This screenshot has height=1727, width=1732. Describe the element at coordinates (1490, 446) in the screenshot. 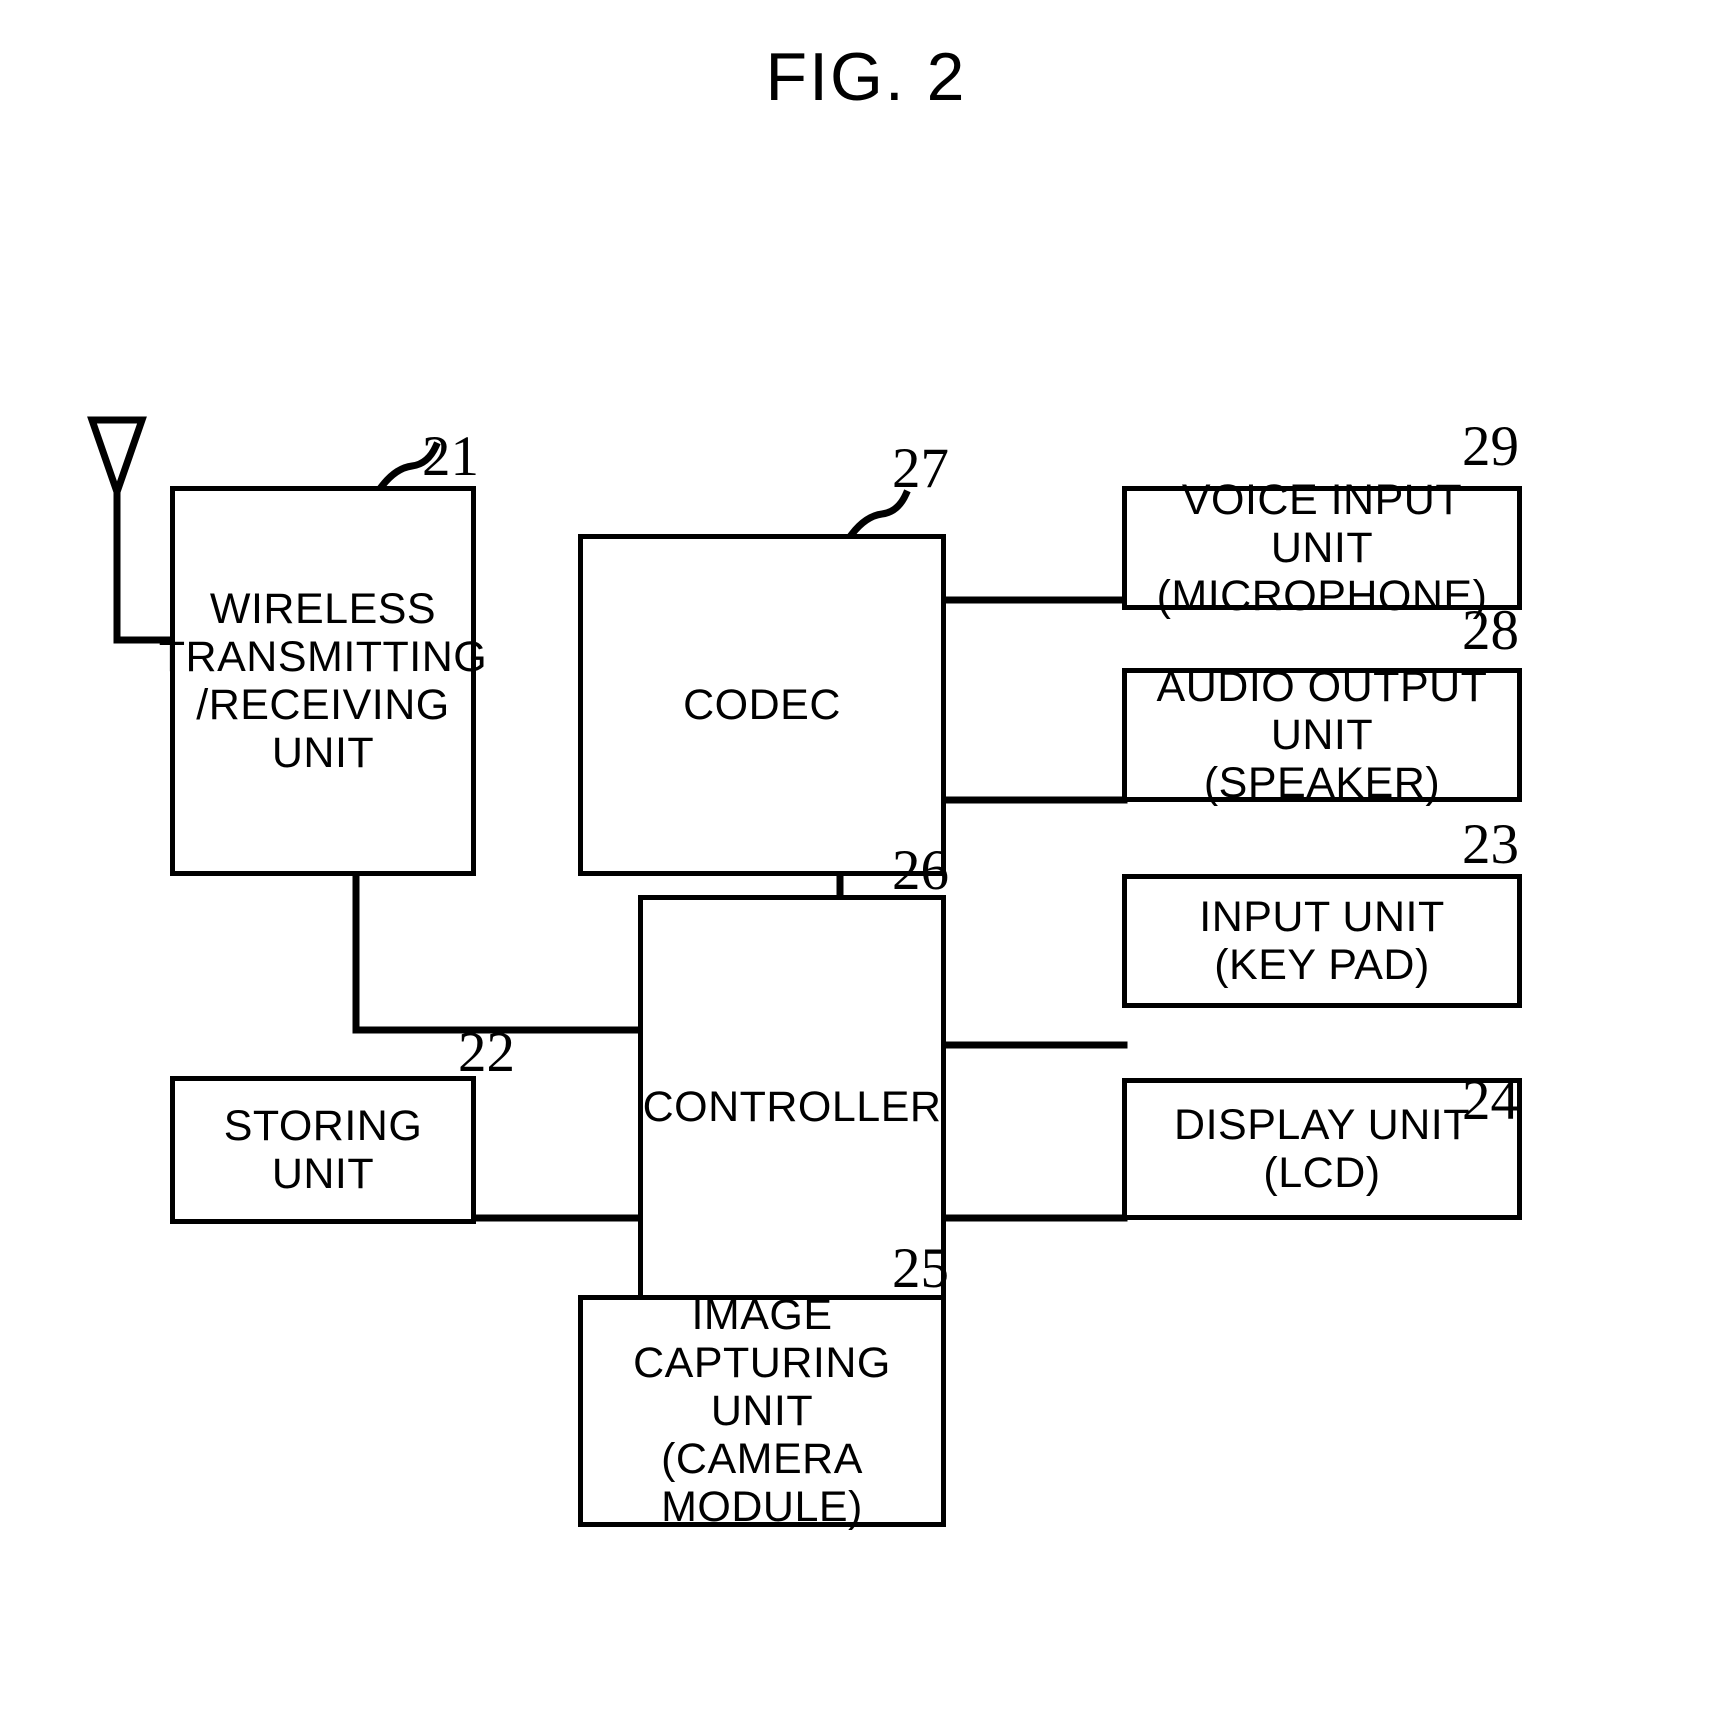

I see `ref-number-29: 29` at that location.